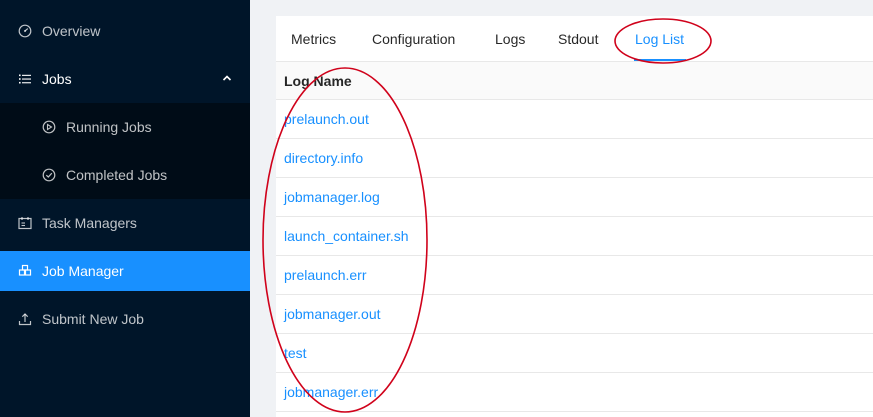 The height and width of the screenshot is (417, 873). I want to click on log-link: directory.info, so click(323, 158).